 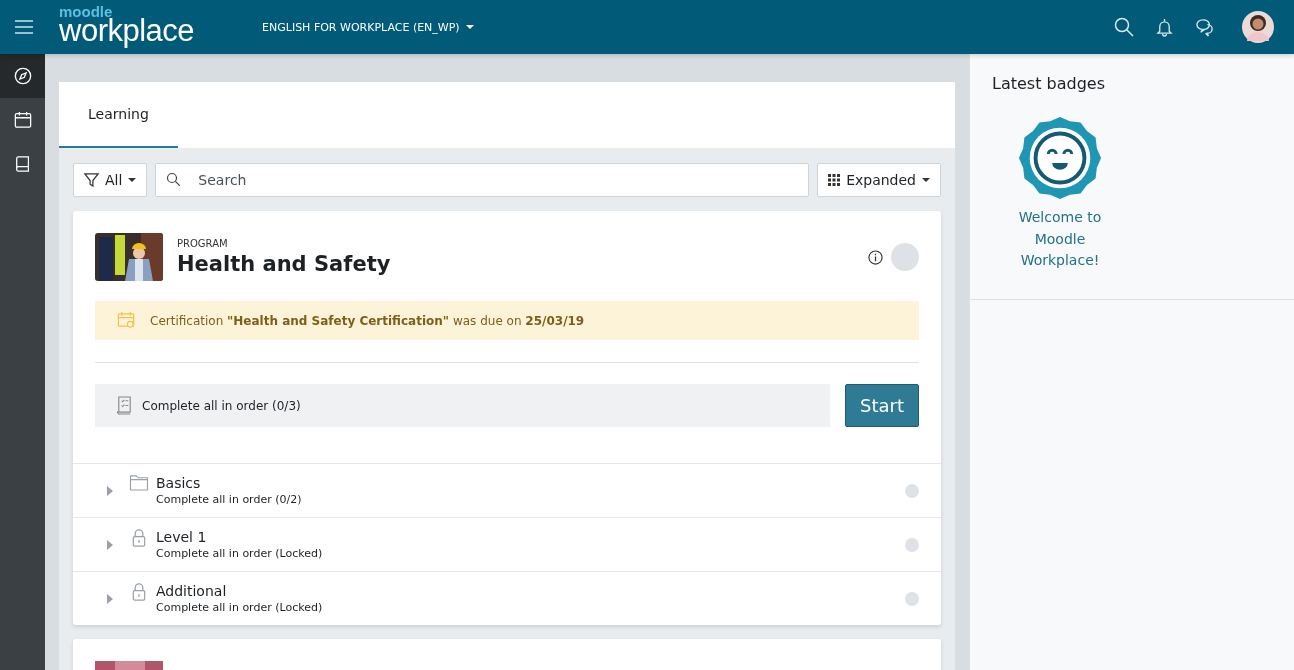 What do you see at coordinates (229, 483) in the screenshot?
I see `course-set-title: Basics` at bounding box center [229, 483].